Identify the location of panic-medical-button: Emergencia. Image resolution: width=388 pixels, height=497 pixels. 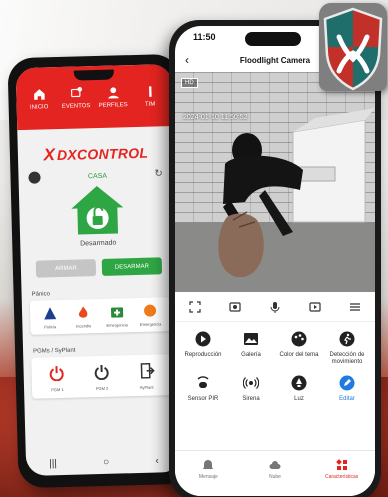
(117, 315).